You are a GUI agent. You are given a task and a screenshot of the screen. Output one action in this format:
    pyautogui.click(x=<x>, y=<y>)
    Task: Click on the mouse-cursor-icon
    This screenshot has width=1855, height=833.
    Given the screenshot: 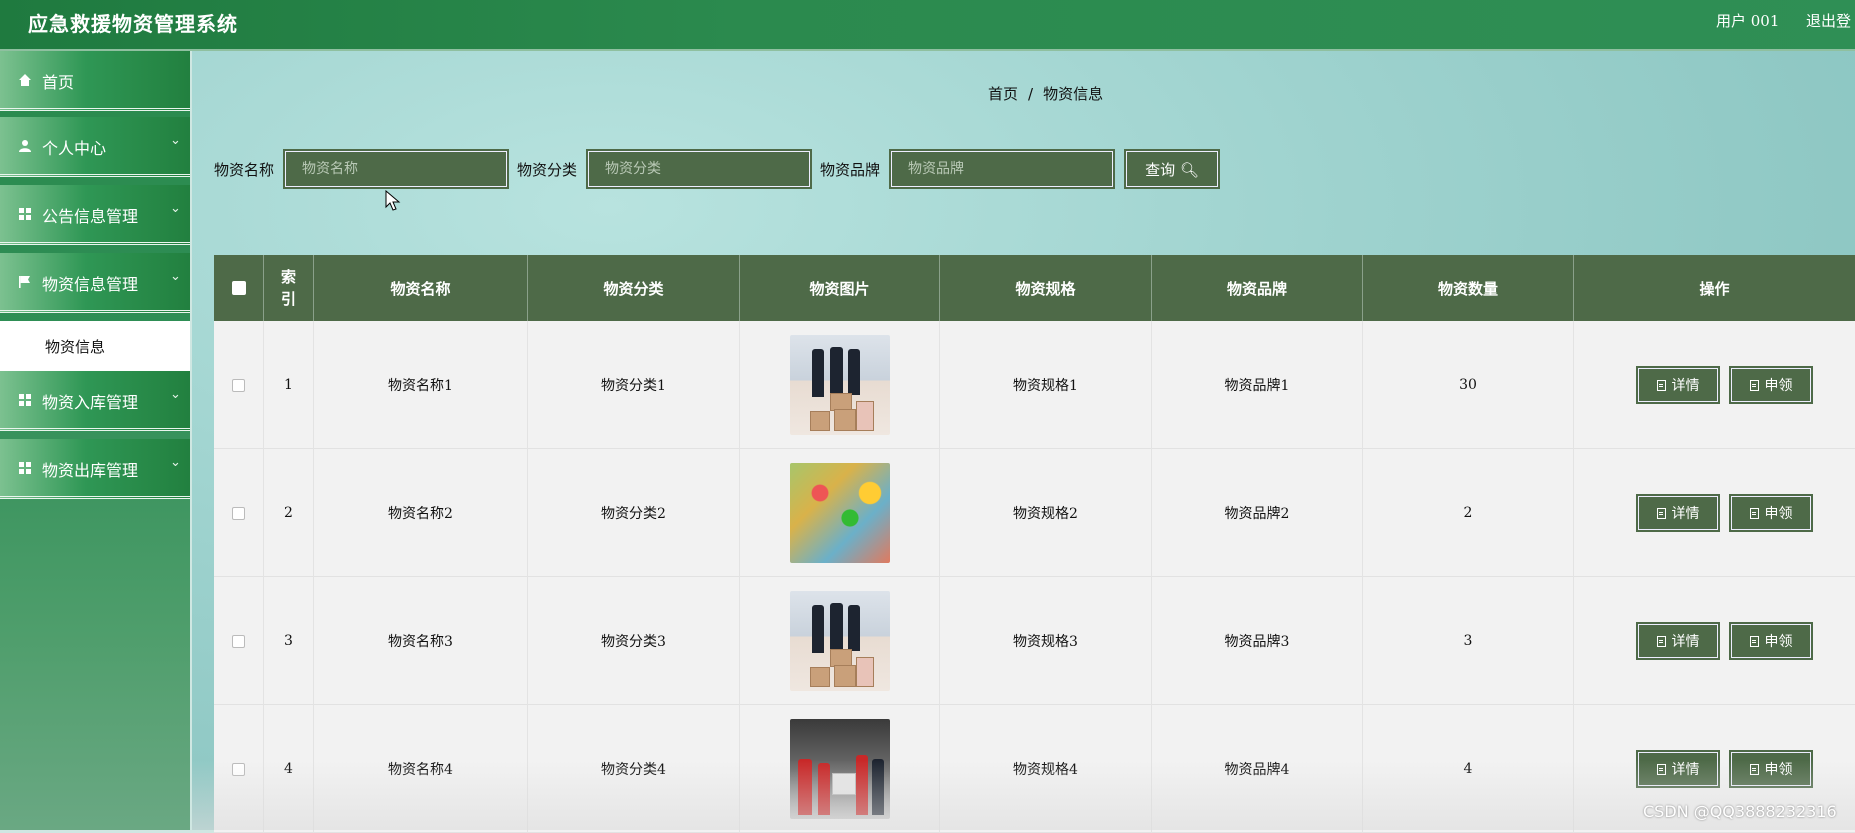 What is the action you would take?
    pyautogui.click(x=393, y=200)
    